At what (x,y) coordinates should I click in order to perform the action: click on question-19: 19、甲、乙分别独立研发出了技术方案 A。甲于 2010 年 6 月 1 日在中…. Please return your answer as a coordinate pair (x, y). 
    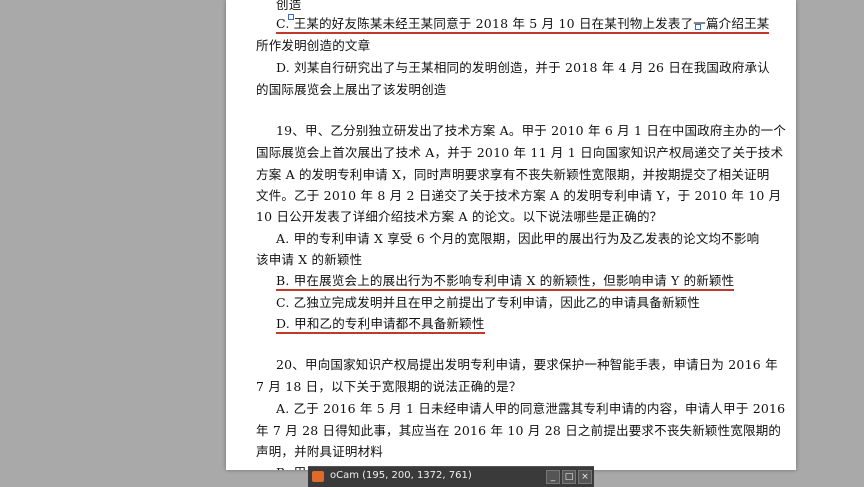
    Looking at the image, I should click on (531, 130).